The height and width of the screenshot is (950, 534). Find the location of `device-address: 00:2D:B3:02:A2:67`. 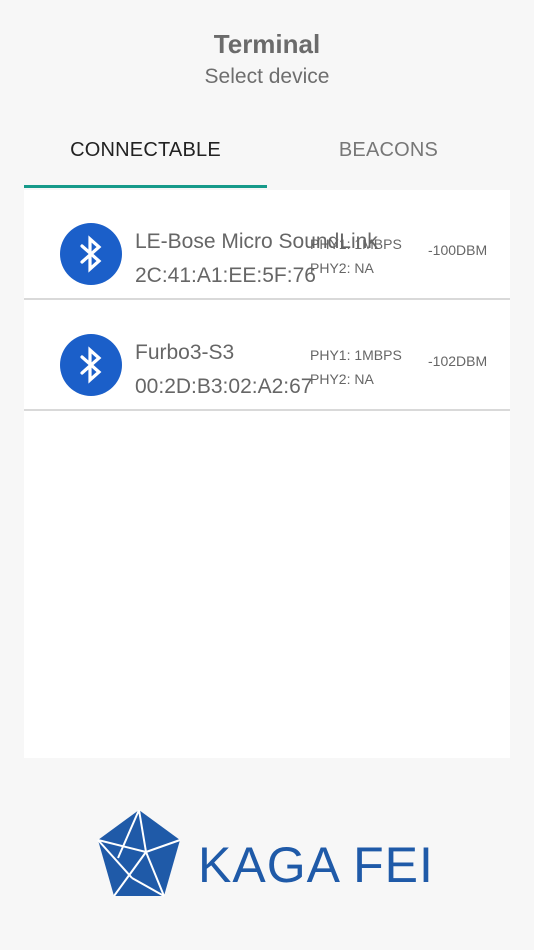

device-address: 00:2D:B3:02:A2:67 is located at coordinates (224, 386).